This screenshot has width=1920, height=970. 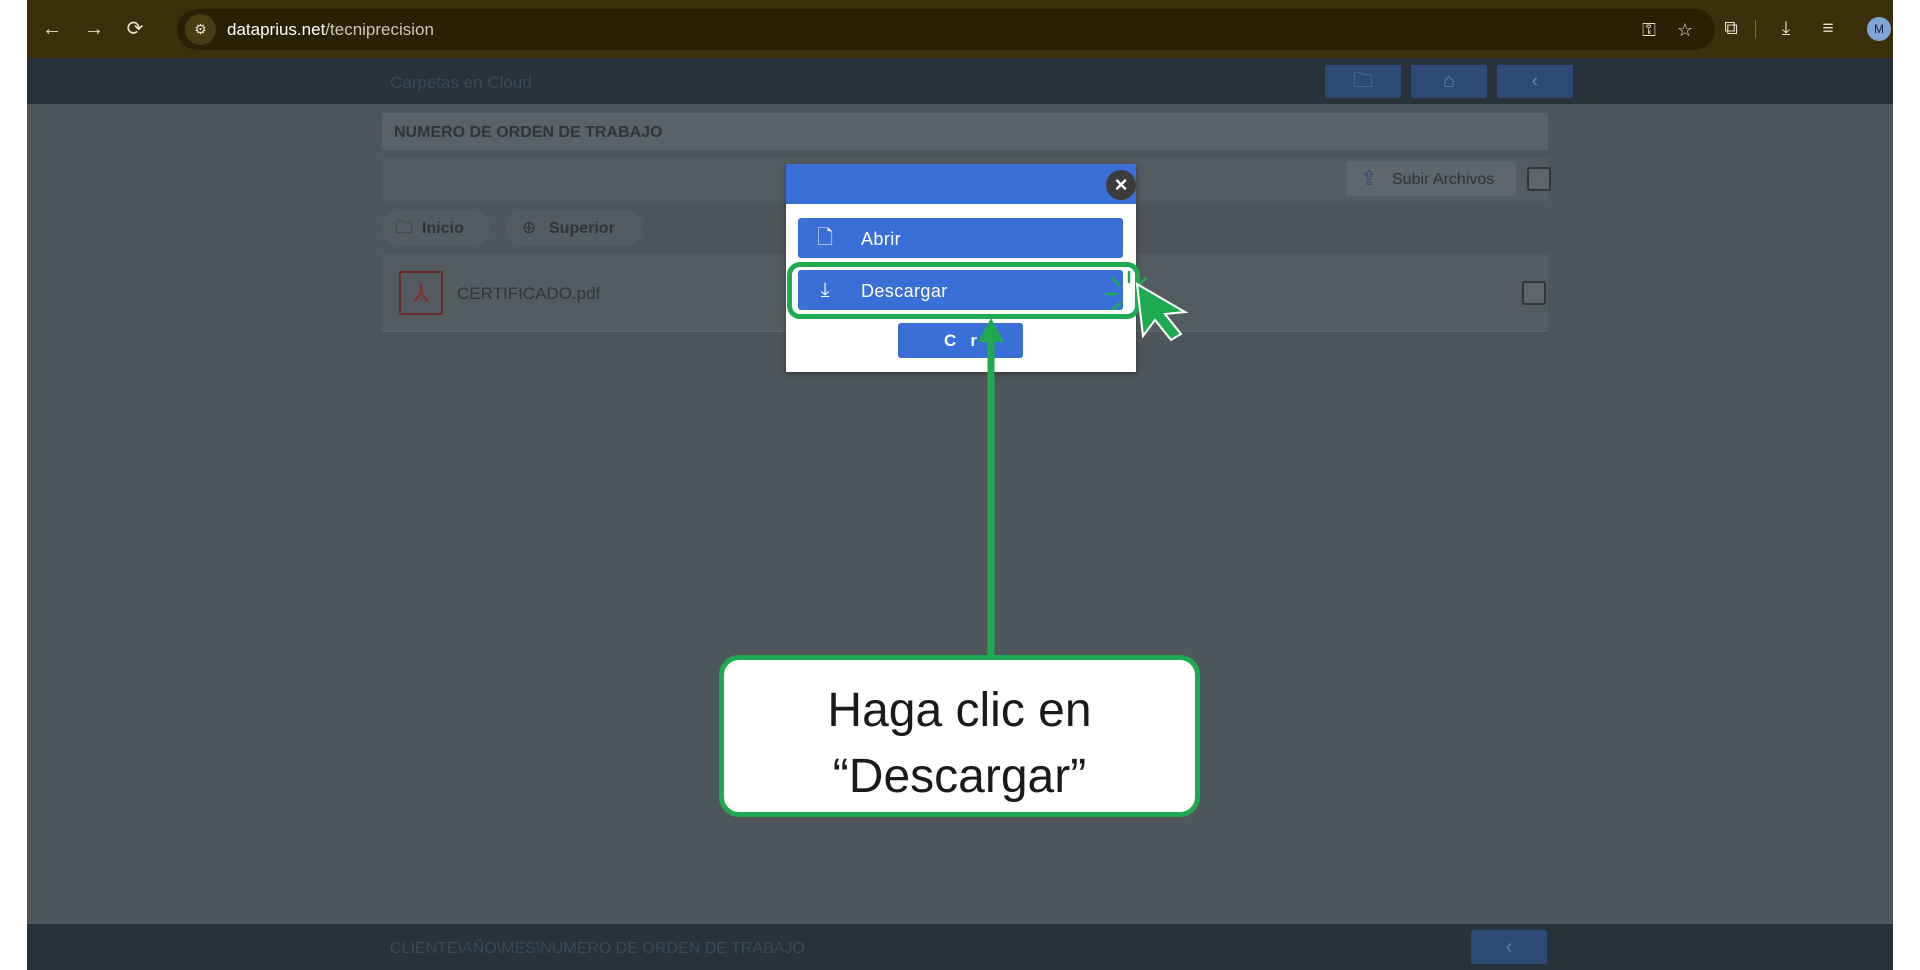 What do you see at coordinates (1879, 29) in the screenshot?
I see `profile-avatar: M` at bounding box center [1879, 29].